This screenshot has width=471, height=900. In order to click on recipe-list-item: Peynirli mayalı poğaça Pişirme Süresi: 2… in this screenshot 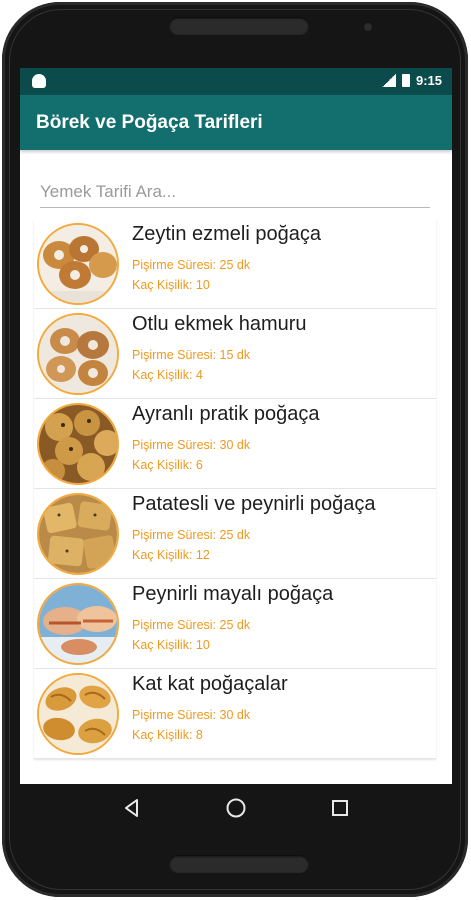, I will do `click(235, 624)`.